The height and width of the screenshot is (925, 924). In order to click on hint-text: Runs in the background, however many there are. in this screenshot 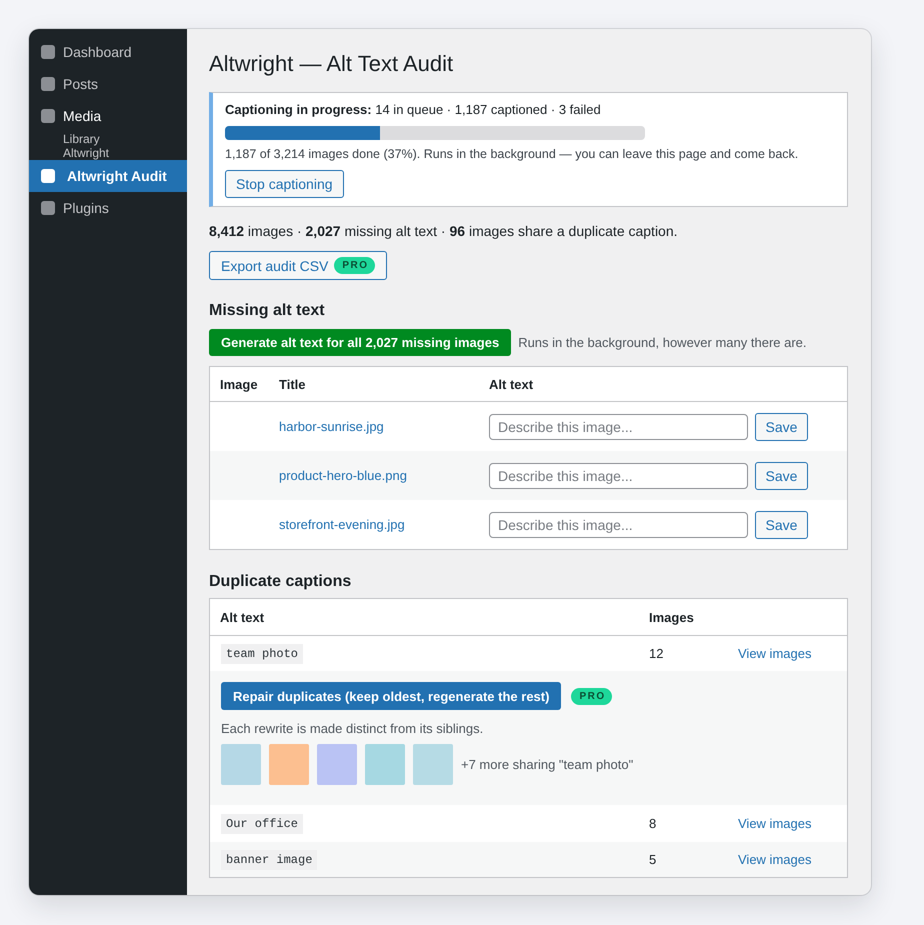, I will do `click(662, 342)`.